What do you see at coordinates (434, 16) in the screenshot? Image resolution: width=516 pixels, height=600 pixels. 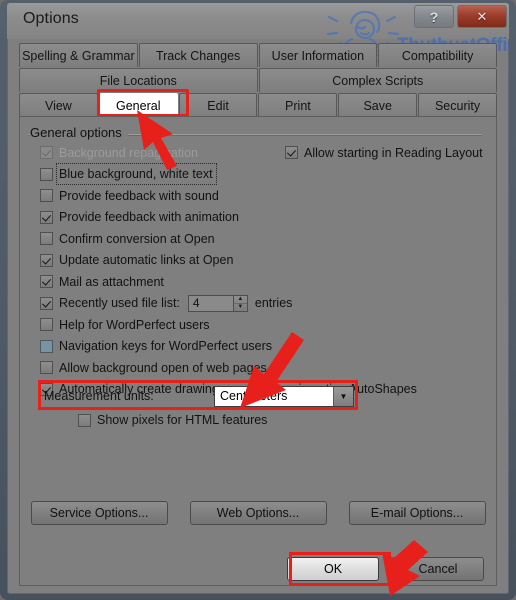 I see `help-button: ?` at bounding box center [434, 16].